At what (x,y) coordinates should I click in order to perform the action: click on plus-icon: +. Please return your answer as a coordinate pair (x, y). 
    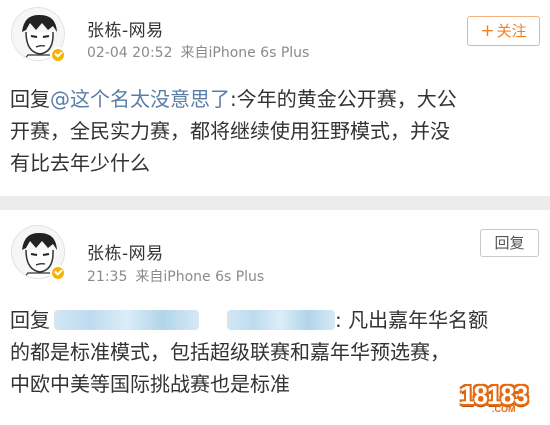
    Looking at the image, I should click on (487, 31).